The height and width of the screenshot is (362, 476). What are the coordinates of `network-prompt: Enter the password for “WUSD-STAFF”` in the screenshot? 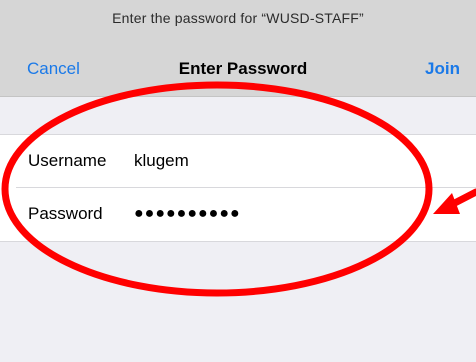 It's located at (238, 18).